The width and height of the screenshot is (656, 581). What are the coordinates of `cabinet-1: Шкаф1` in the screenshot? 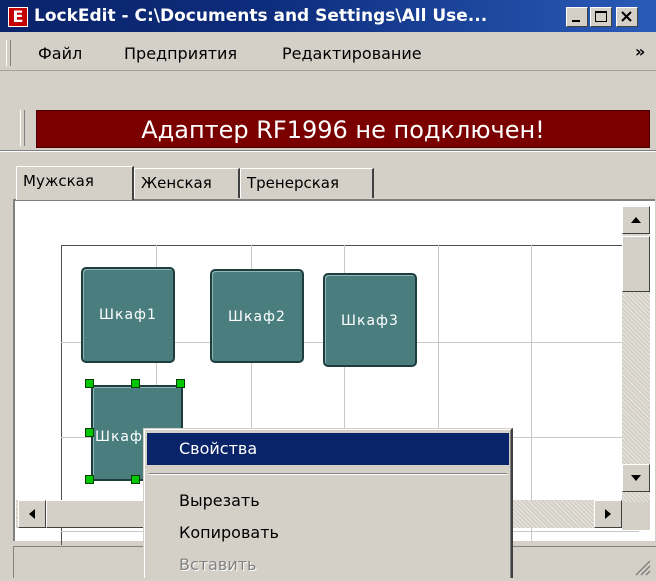 It's located at (128, 315).